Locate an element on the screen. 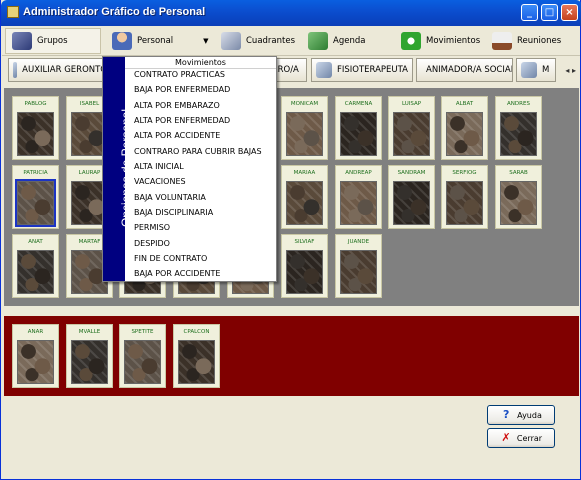  menu-item: DESPIDO is located at coordinates (152, 243).